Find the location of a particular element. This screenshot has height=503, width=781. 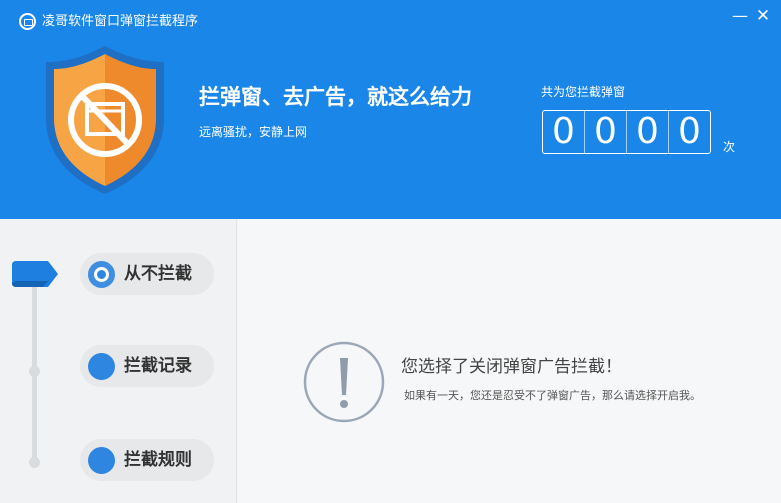

sidebar-item-block-records: 拦截记录 is located at coordinates (147, 366).